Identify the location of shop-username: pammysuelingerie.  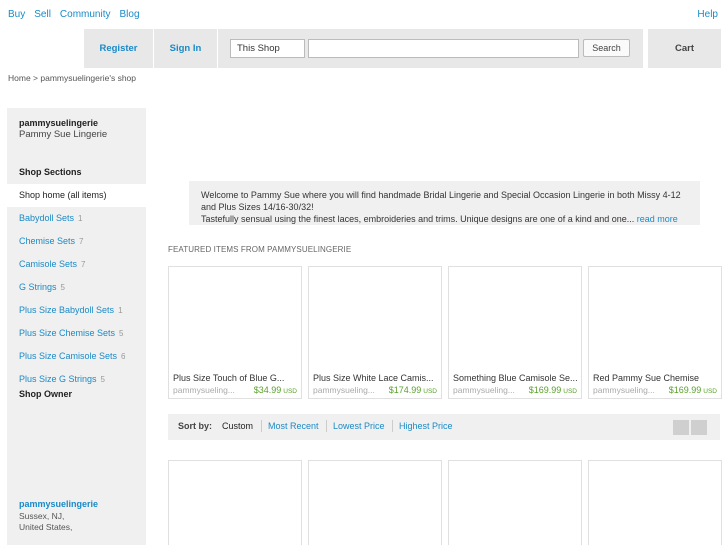
(59, 123).